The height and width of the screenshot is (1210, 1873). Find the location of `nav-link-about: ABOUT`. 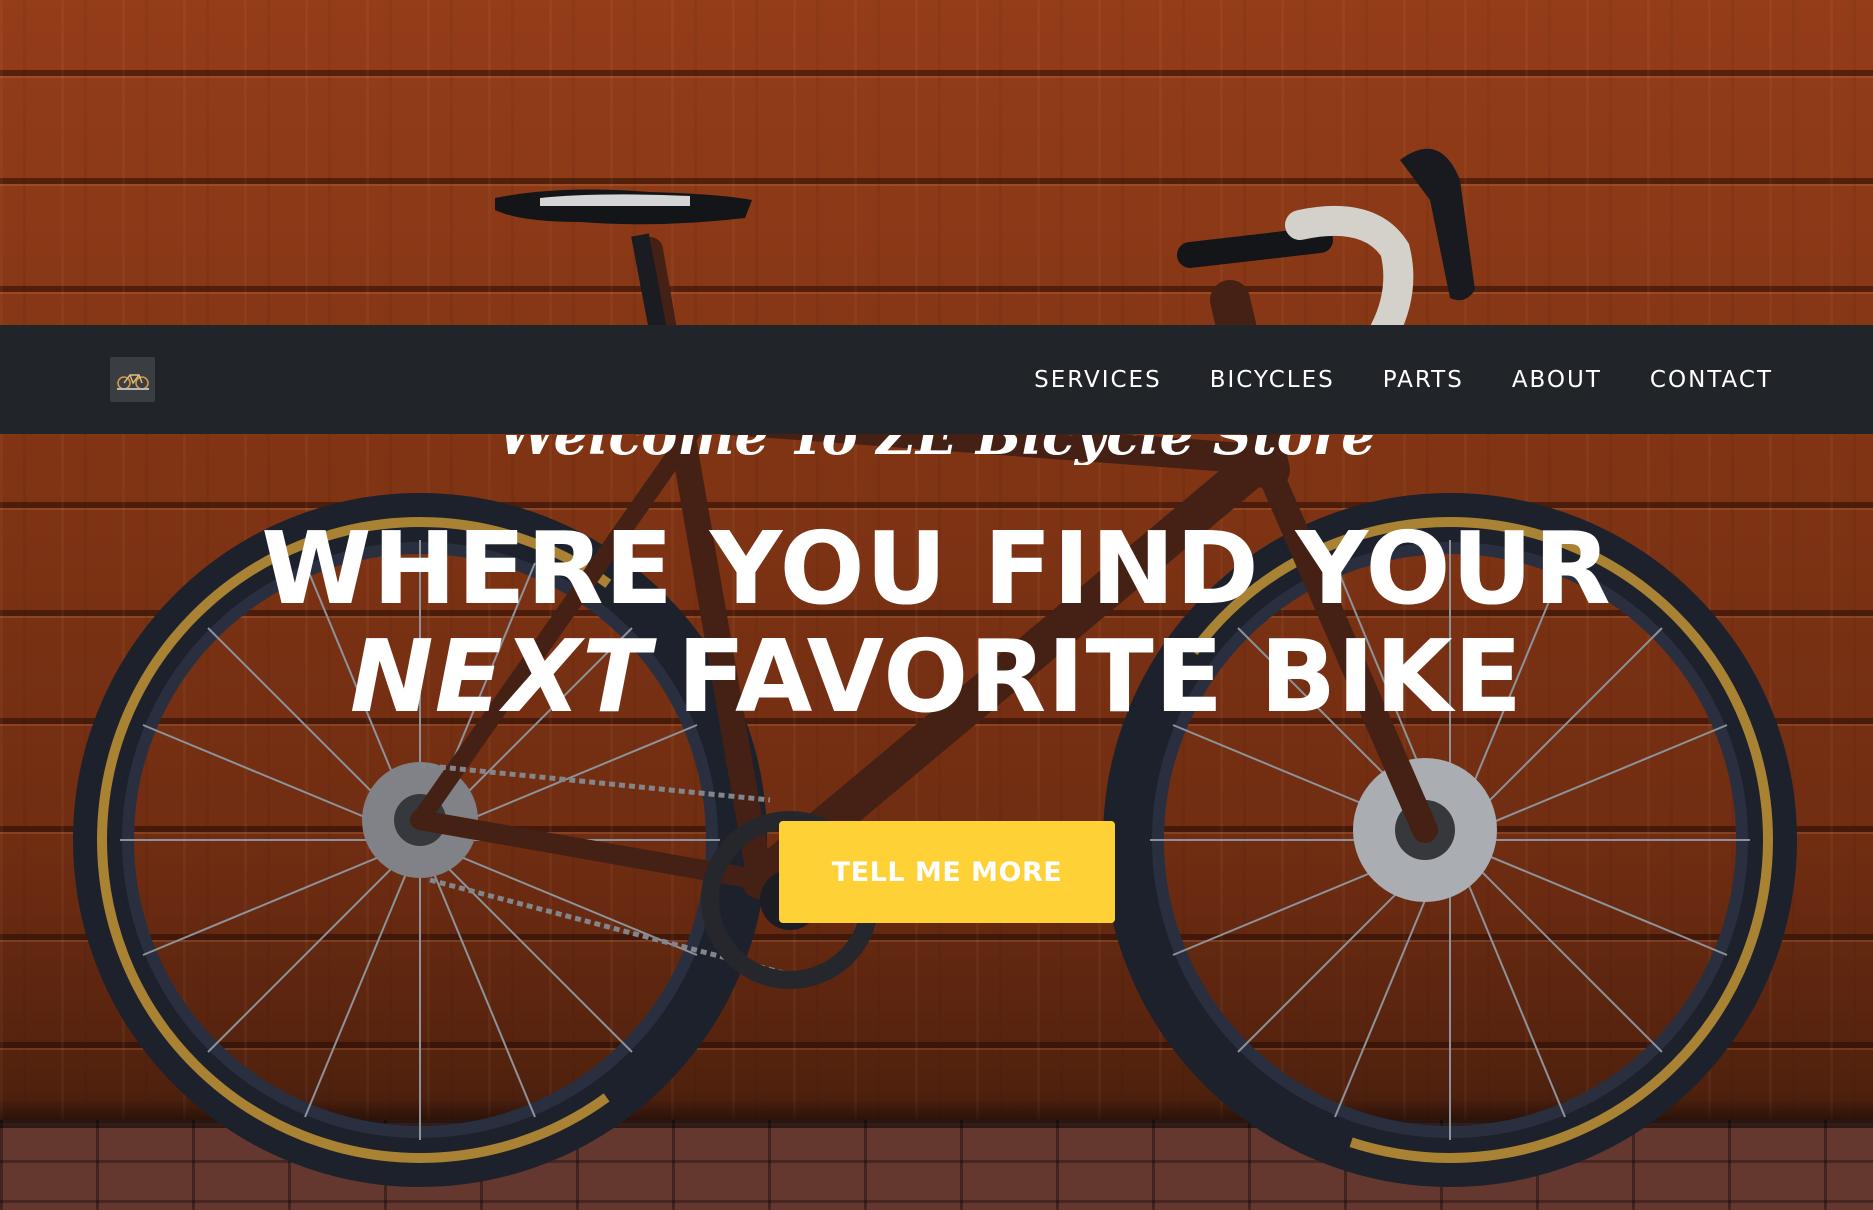

nav-link-about: ABOUT is located at coordinates (1557, 380).